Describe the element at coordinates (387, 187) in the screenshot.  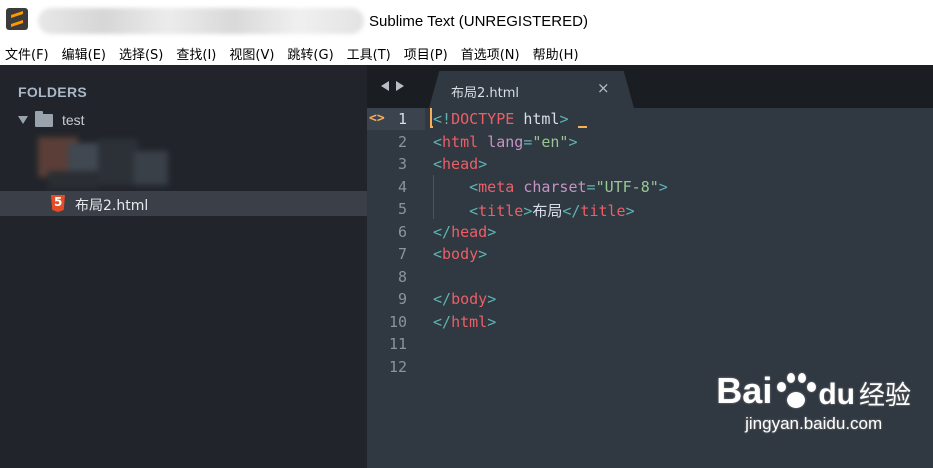
I see `line-number-cell: 4` at that location.